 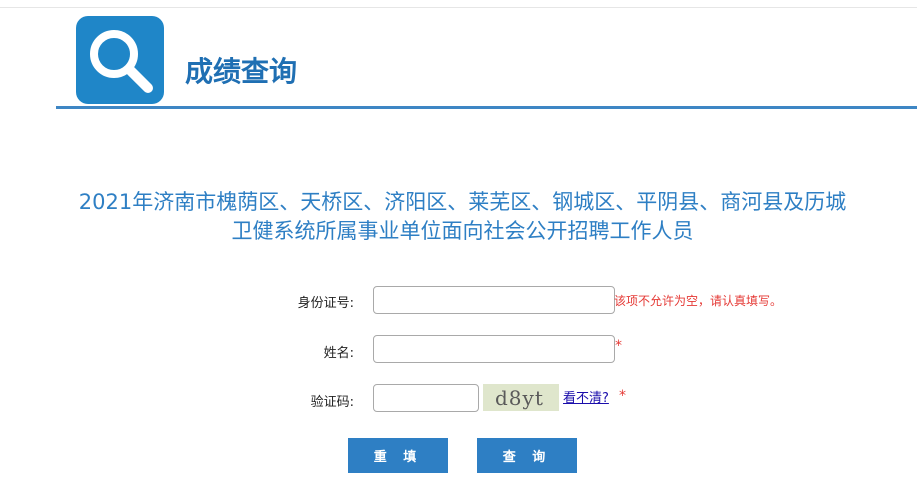 I want to click on captcha-required-mark: *, so click(x=622, y=396).